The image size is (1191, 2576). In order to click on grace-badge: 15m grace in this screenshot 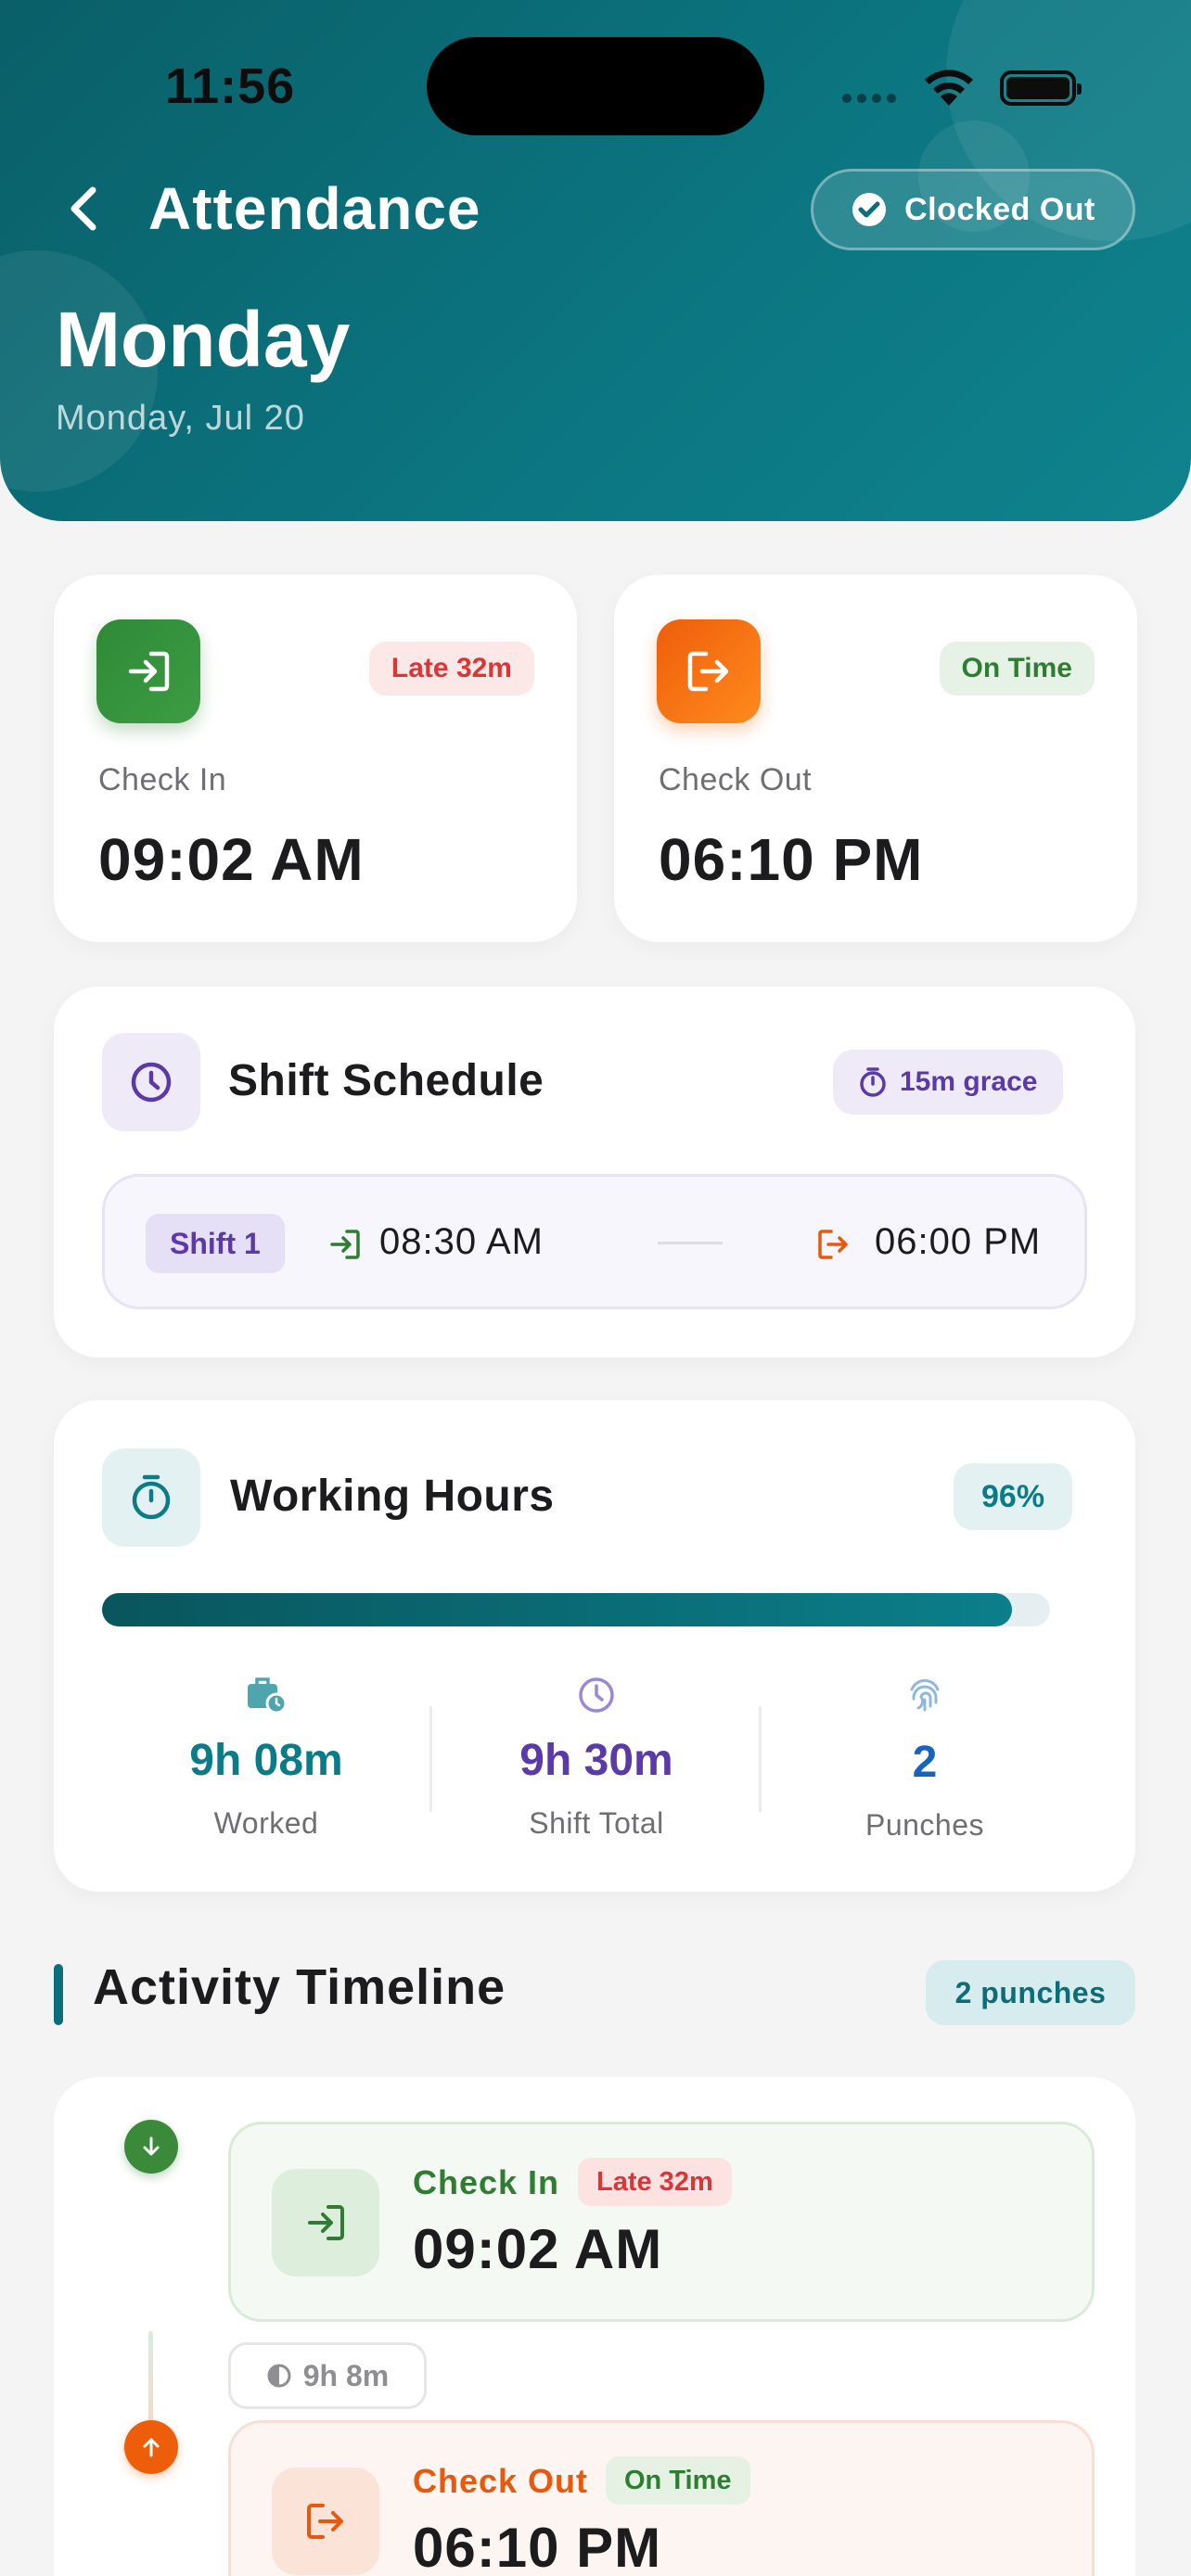, I will do `click(948, 1082)`.